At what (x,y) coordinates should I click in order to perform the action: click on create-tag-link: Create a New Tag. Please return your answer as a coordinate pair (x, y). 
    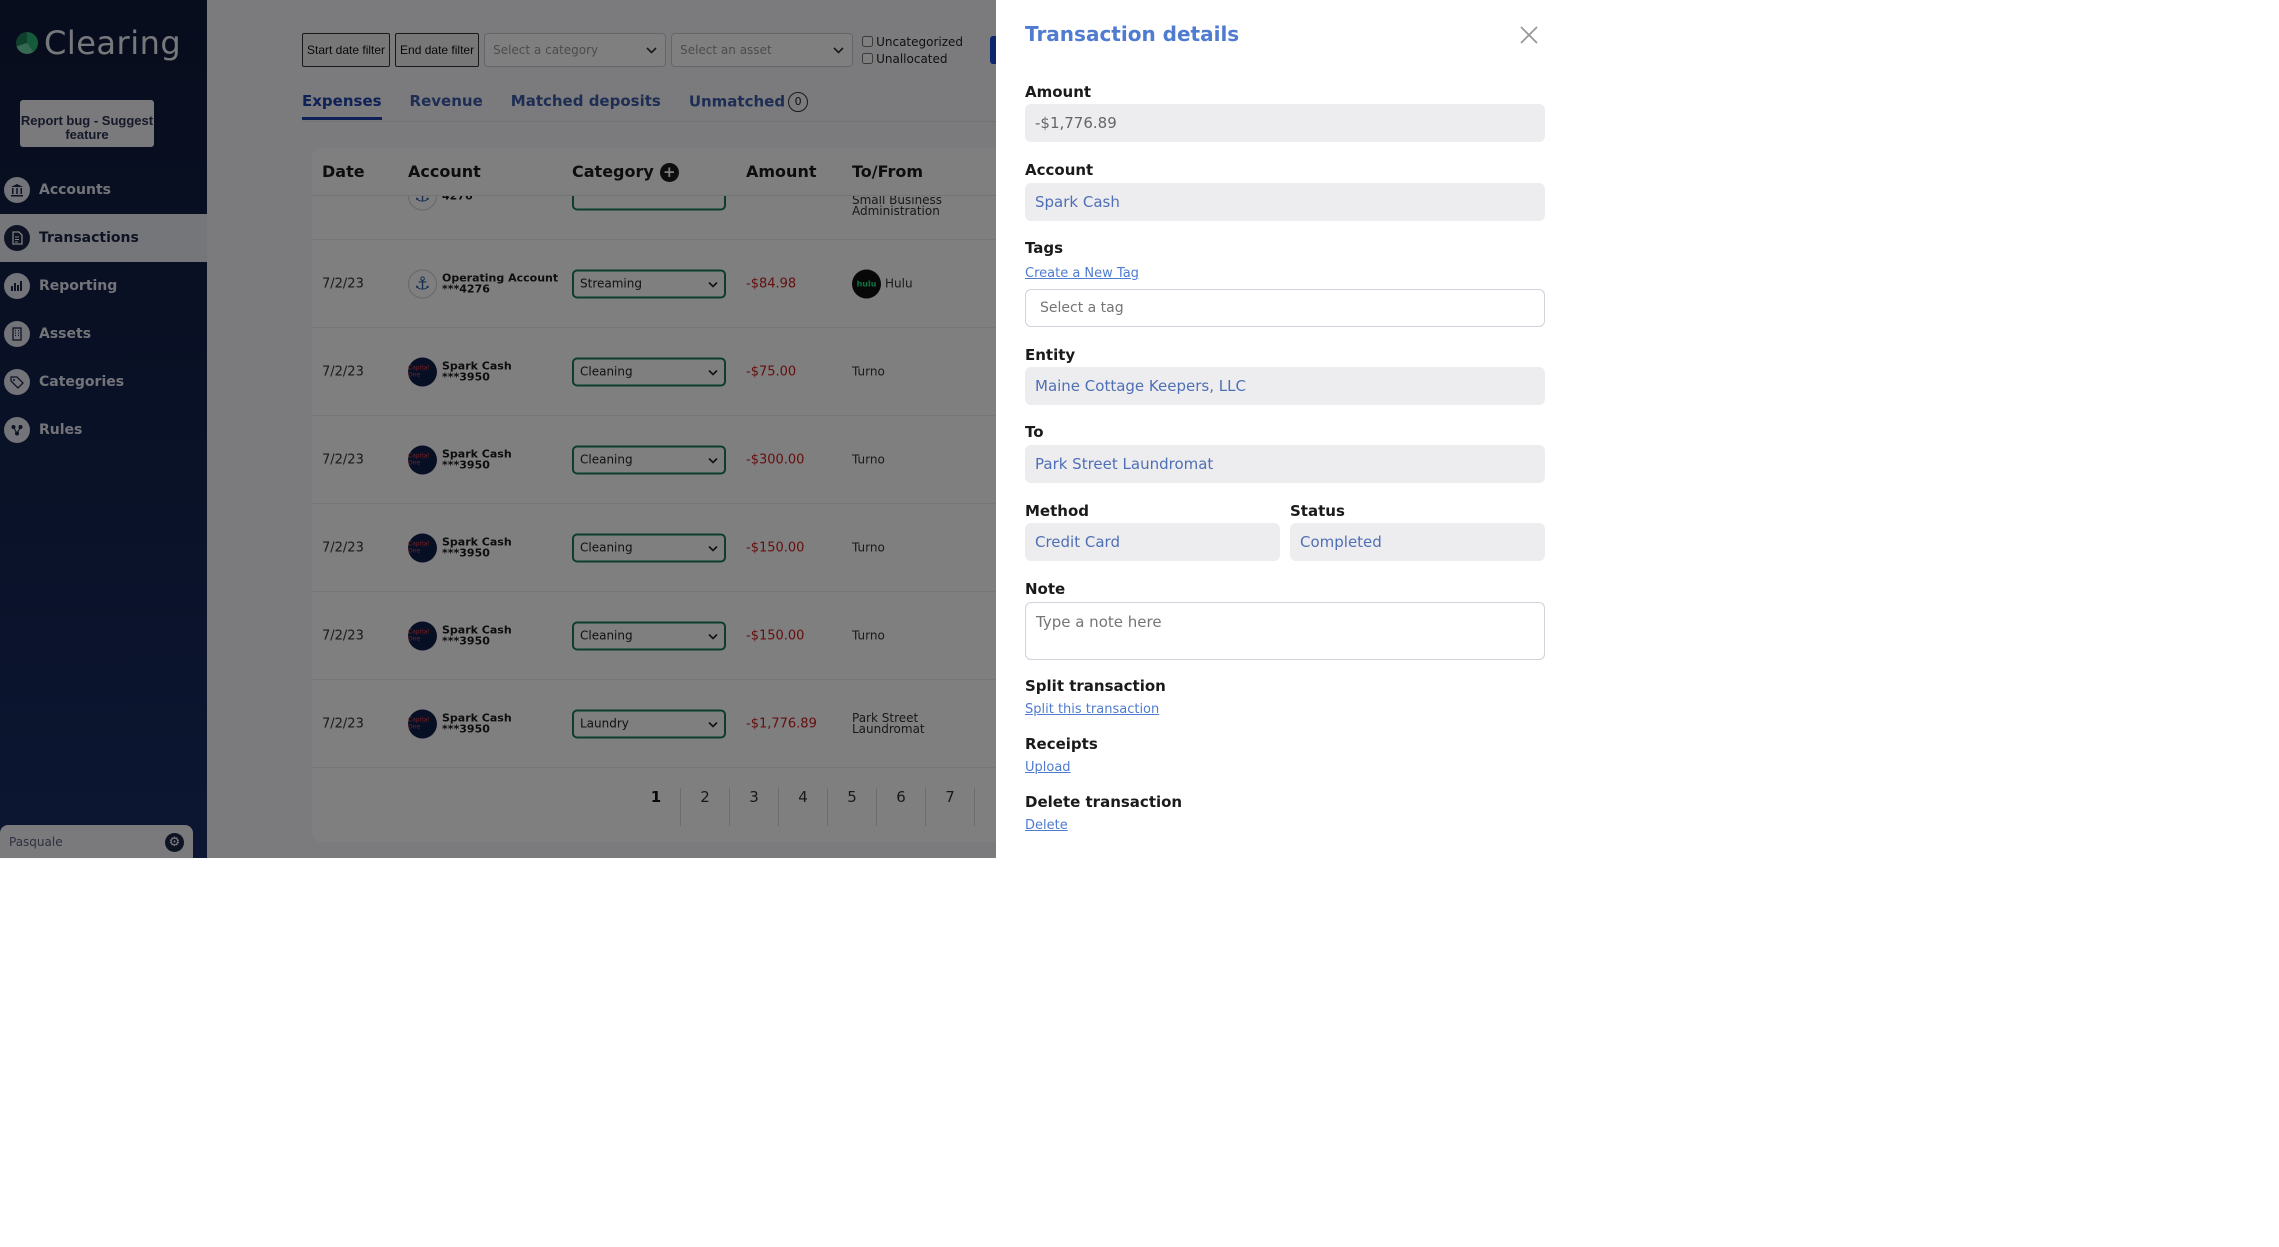
    Looking at the image, I should click on (1082, 273).